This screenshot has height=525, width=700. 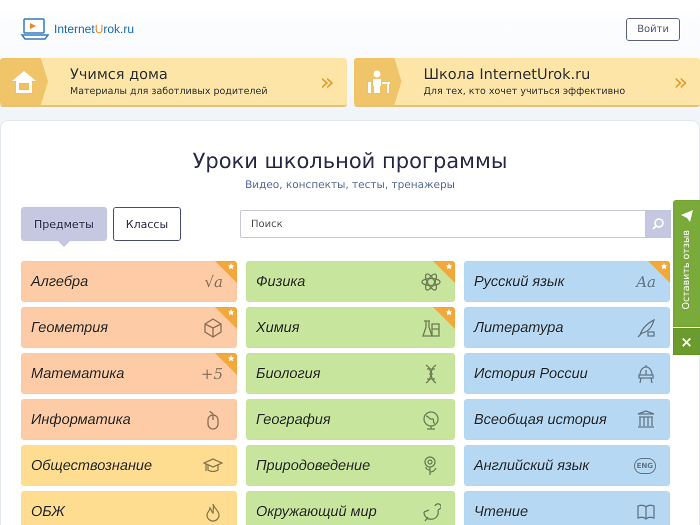 I want to click on subject-card: История России, so click(x=567, y=373).